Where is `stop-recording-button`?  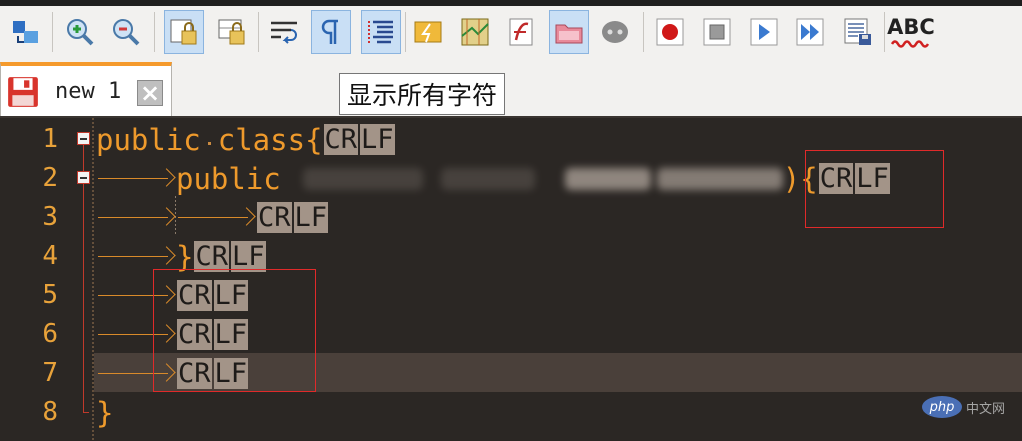 stop-recording-button is located at coordinates (717, 32).